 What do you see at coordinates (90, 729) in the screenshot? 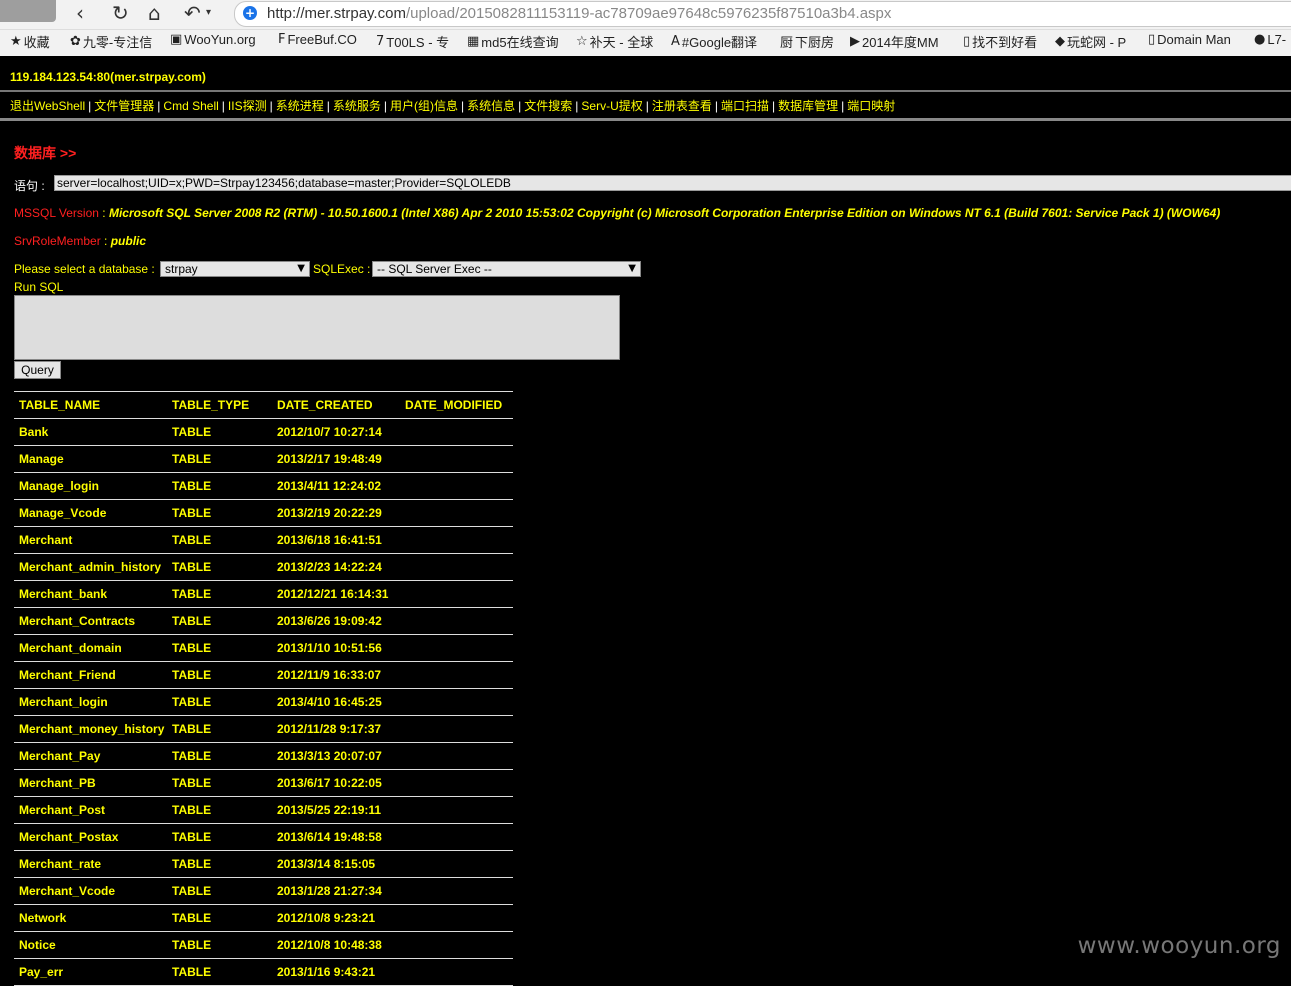
I see `table-cell: Merchant_money_history` at bounding box center [90, 729].